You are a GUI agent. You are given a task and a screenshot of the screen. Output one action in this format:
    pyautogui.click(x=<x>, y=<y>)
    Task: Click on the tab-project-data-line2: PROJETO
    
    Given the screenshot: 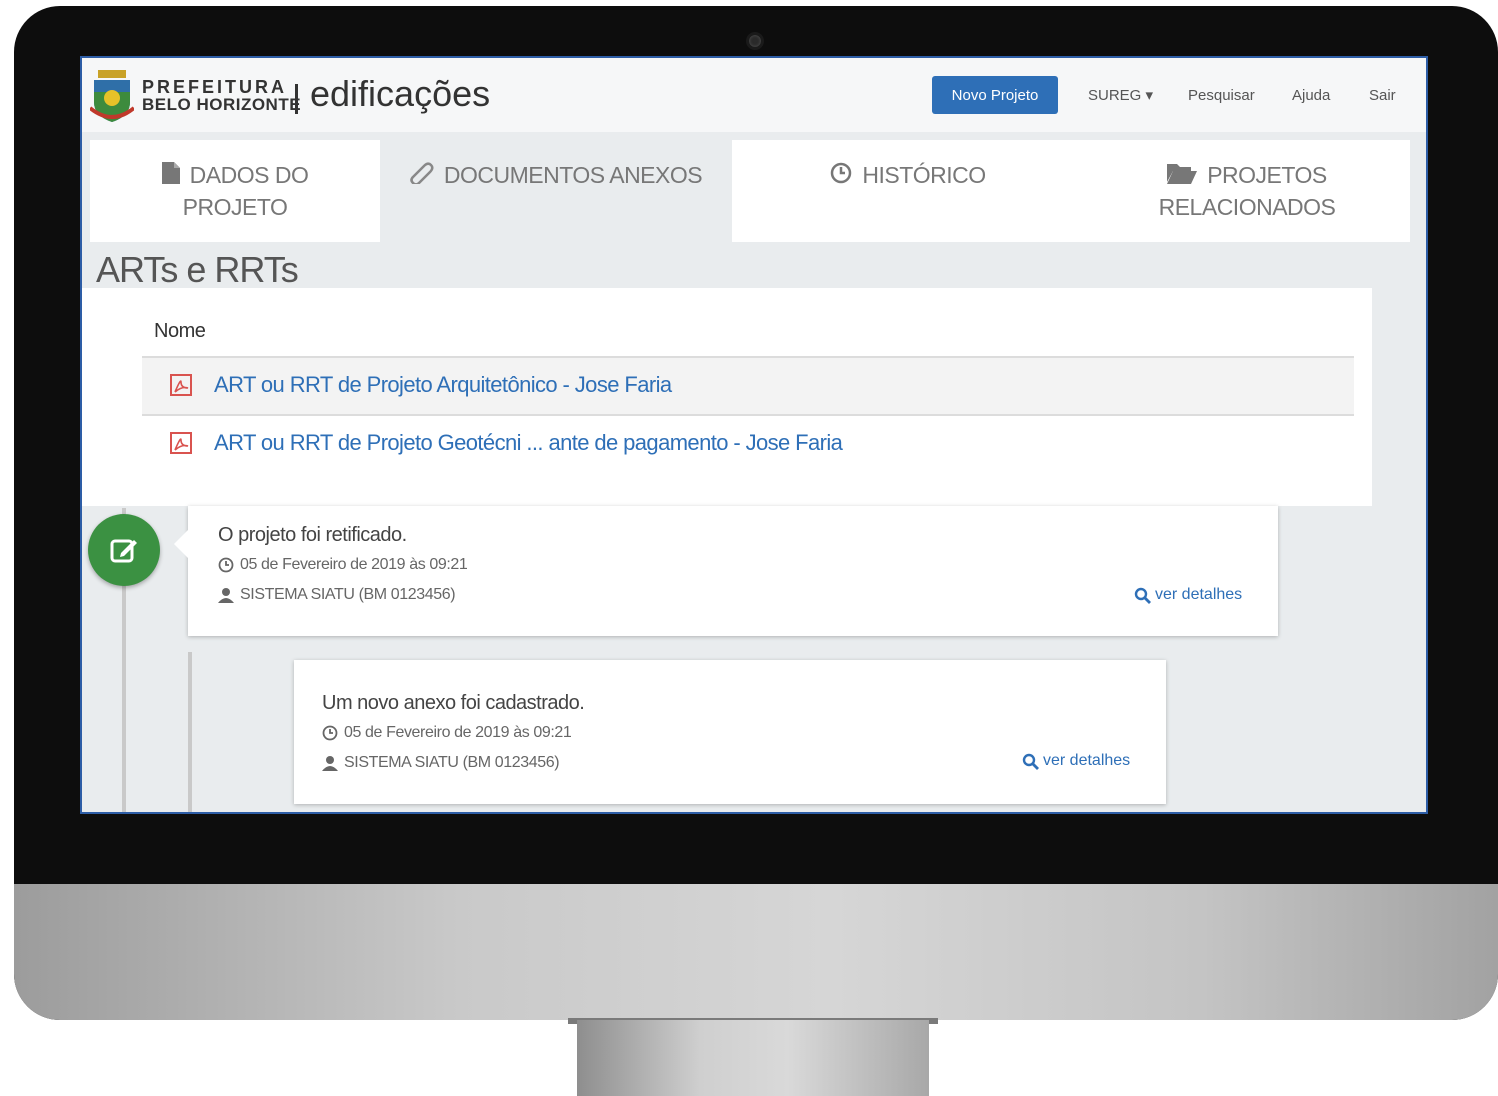 What is the action you would take?
    pyautogui.click(x=235, y=207)
    